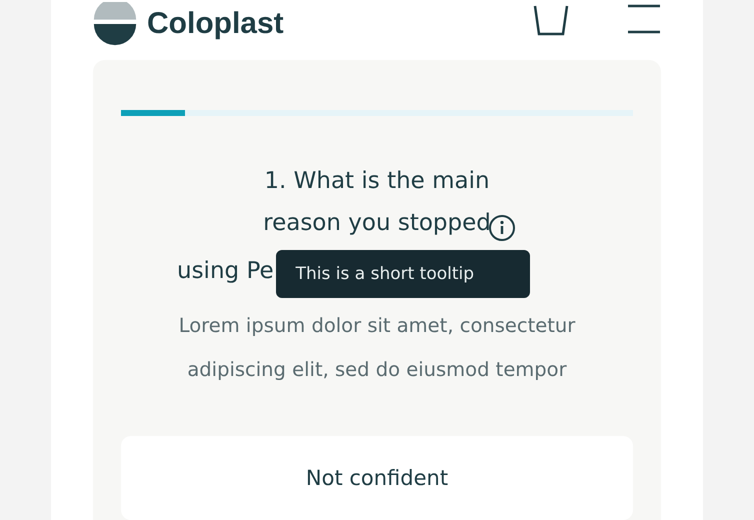 Image resolution: width=754 pixels, height=520 pixels. Describe the element at coordinates (403, 274) in the screenshot. I see `tooltip: This is a short tooltip` at that location.